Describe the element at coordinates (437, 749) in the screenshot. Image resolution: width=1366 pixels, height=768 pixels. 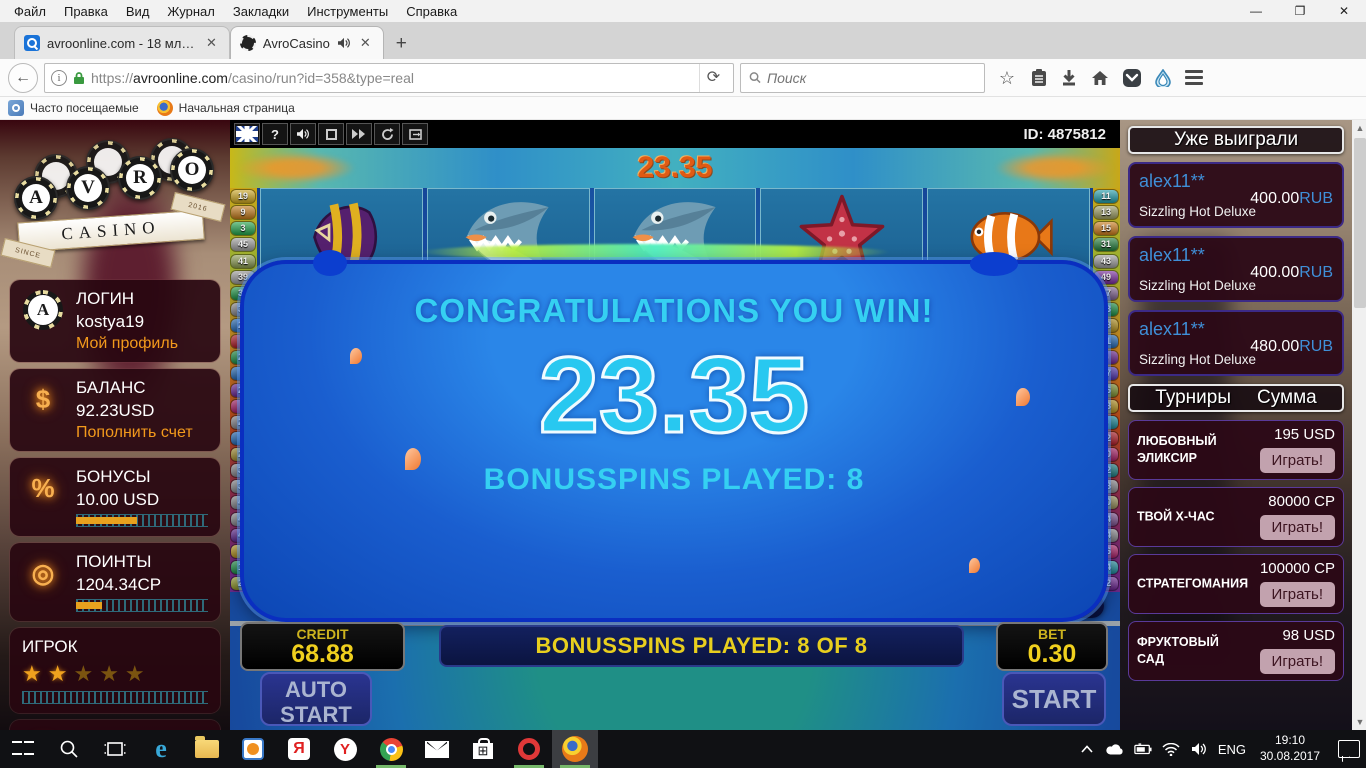
I see `mail-icon` at that location.